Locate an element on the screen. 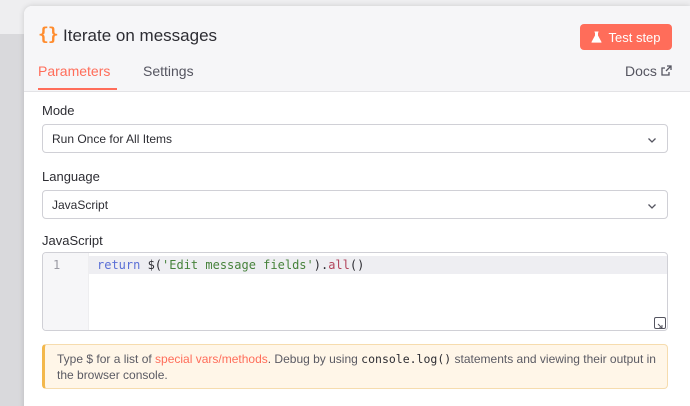 This screenshot has width=690, height=406. special-vars-link: special vars/methods is located at coordinates (211, 359).